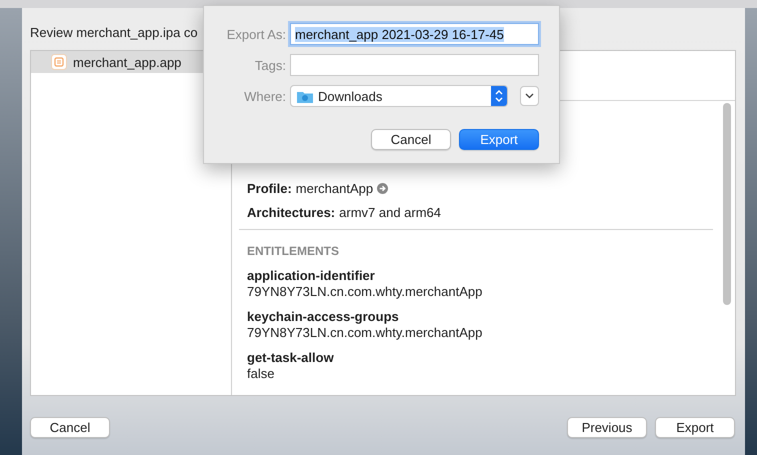  What do you see at coordinates (498, 96) in the screenshot?
I see `stepper-icon` at bounding box center [498, 96].